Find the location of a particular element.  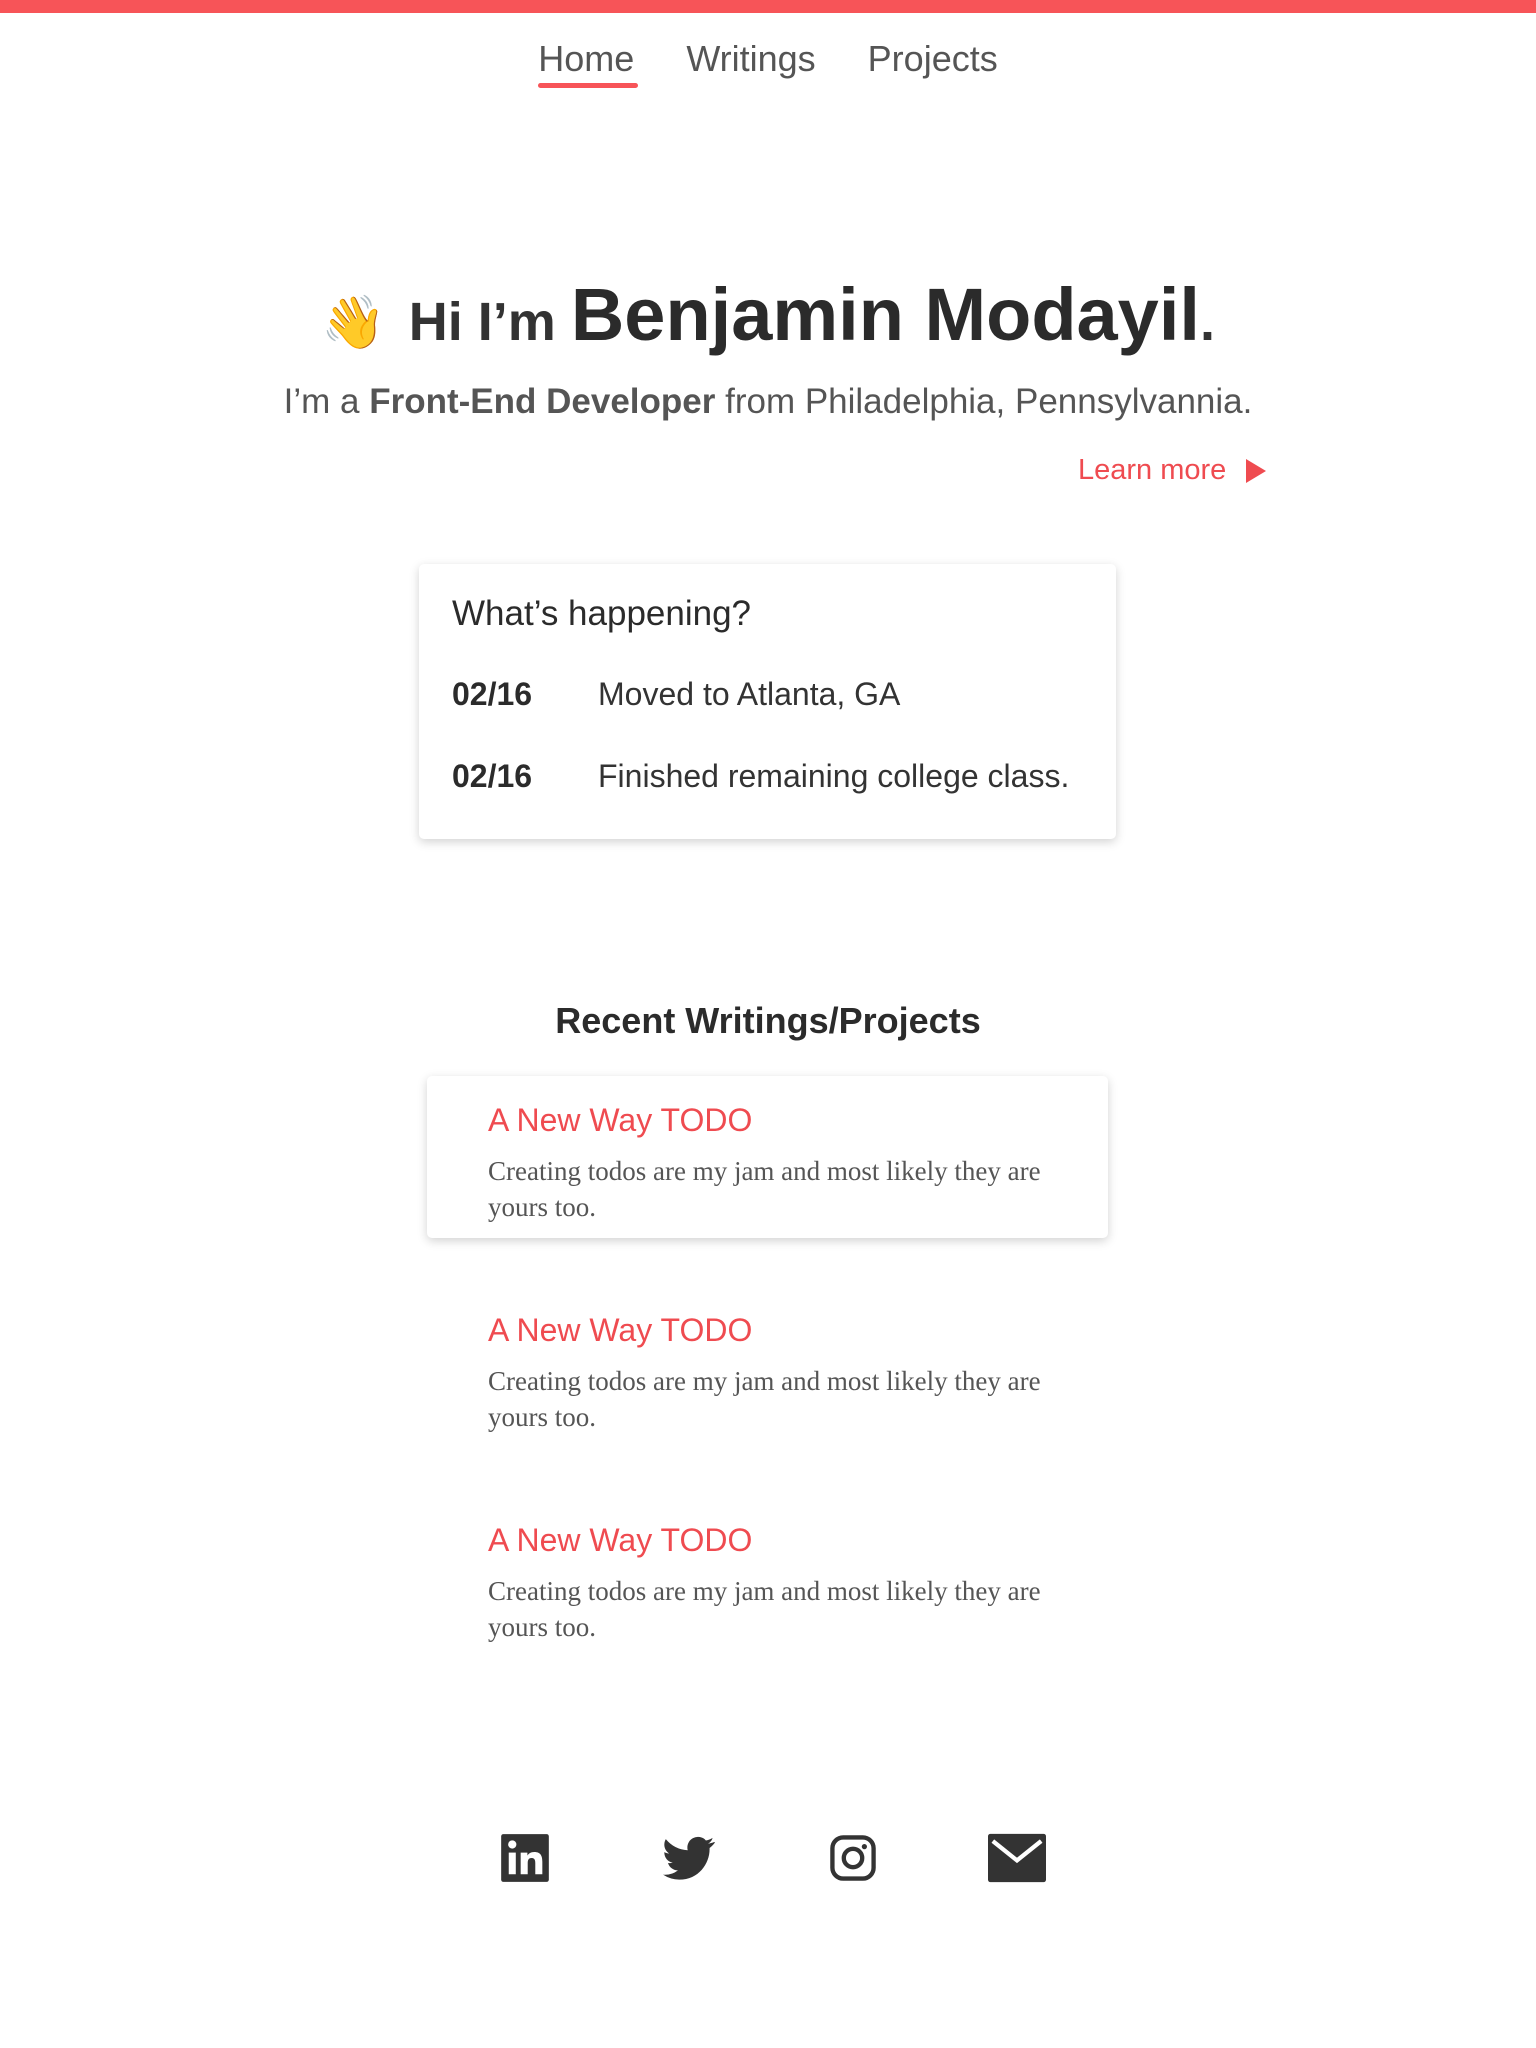

instagram-svg is located at coordinates (853, 1858).